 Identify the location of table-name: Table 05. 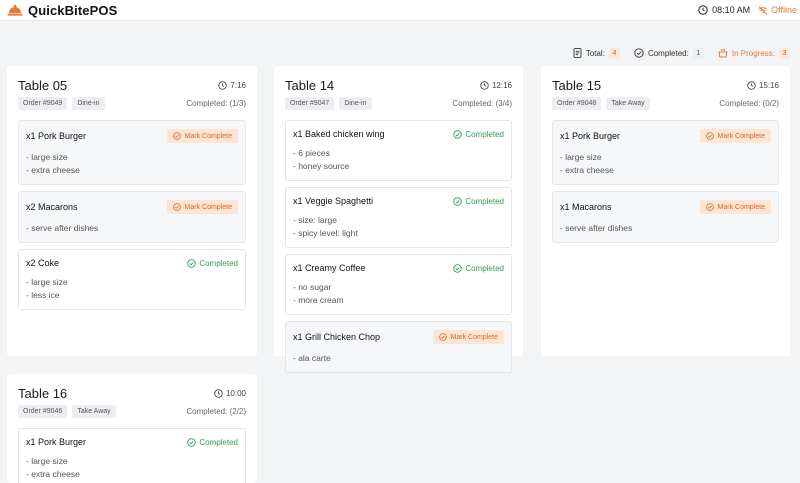
(43, 85).